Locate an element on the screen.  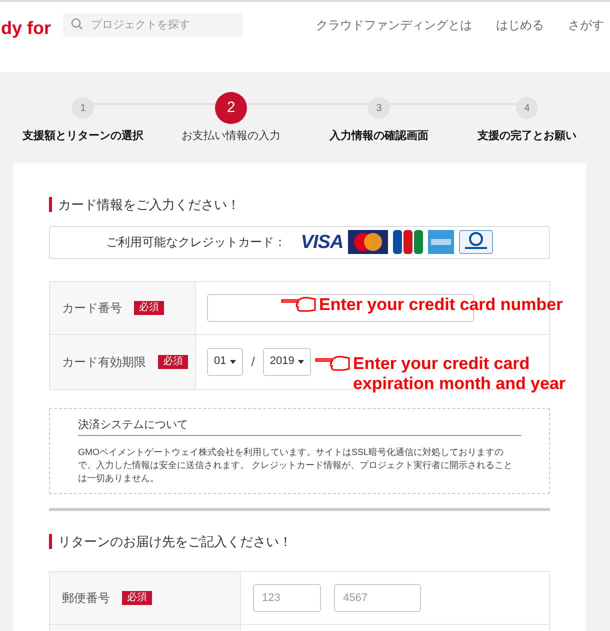
nav-link: さがす is located at coordinates (586, 25).